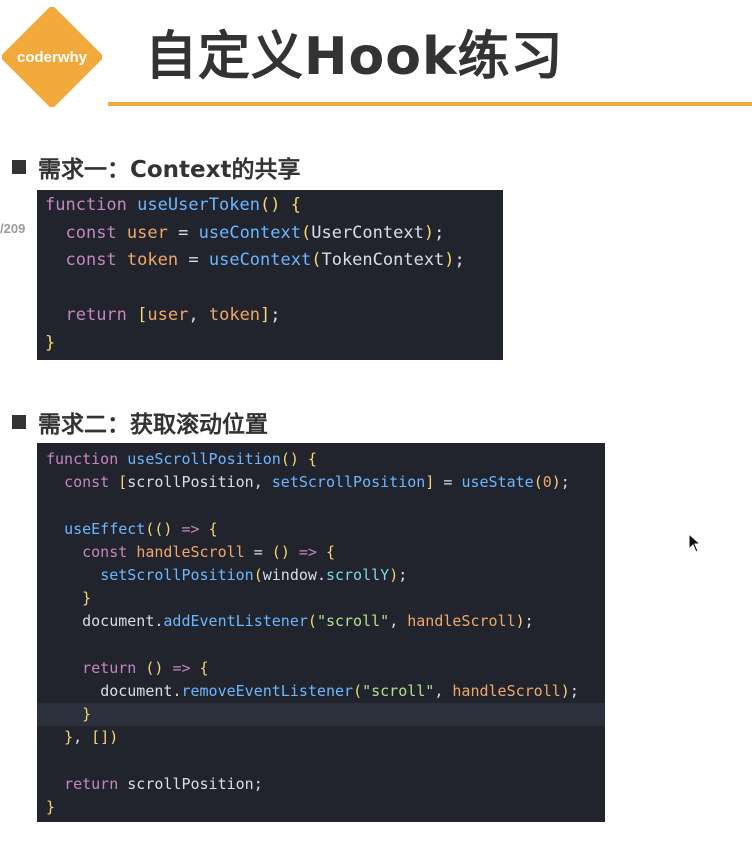  Describe the element at coordinates (153, 425) in the screenshot. I see `requirement-2-heading-text: 需求二：获取滚动位置` at that location.